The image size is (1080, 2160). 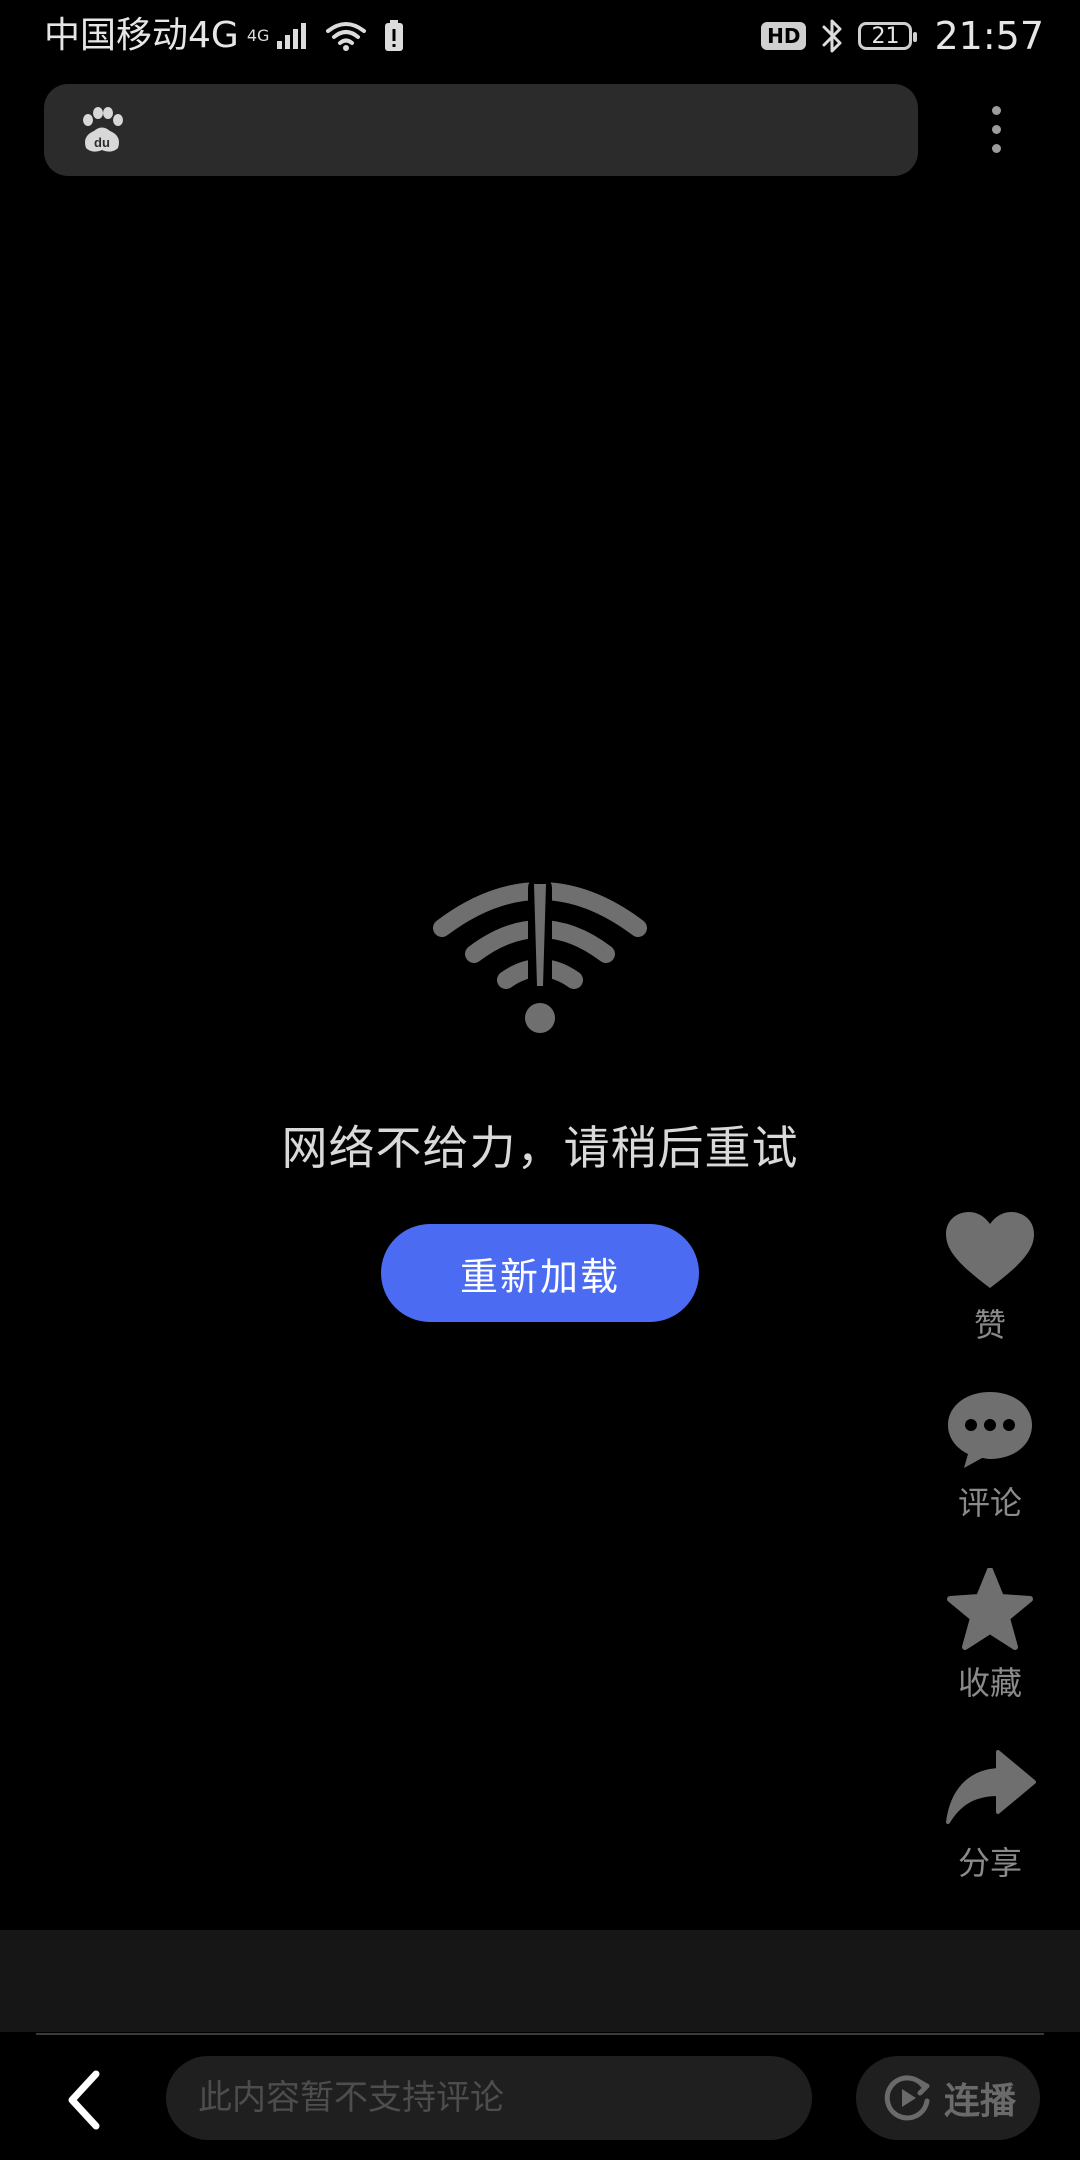 What do you see at coordinates (907, 2098) in the screenshot?
I see `autoplay-icon` at bounding box center [907, 2098].